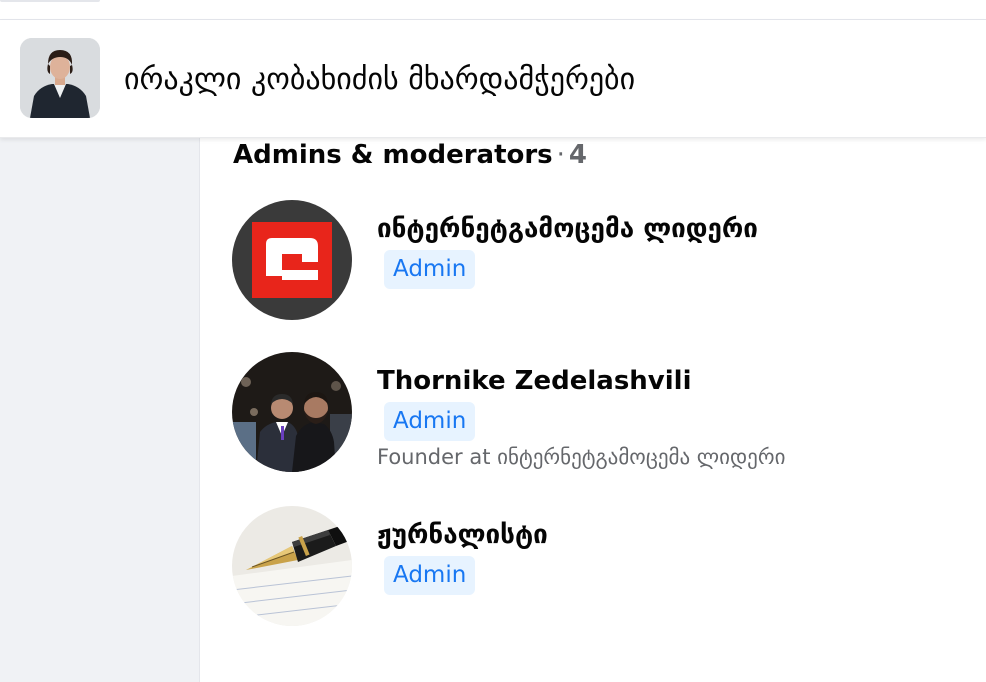 This screenshot has width=986, height=682. I want to click on admins-moderators-heading: Admins & moderators · 4, so click(410, 155).